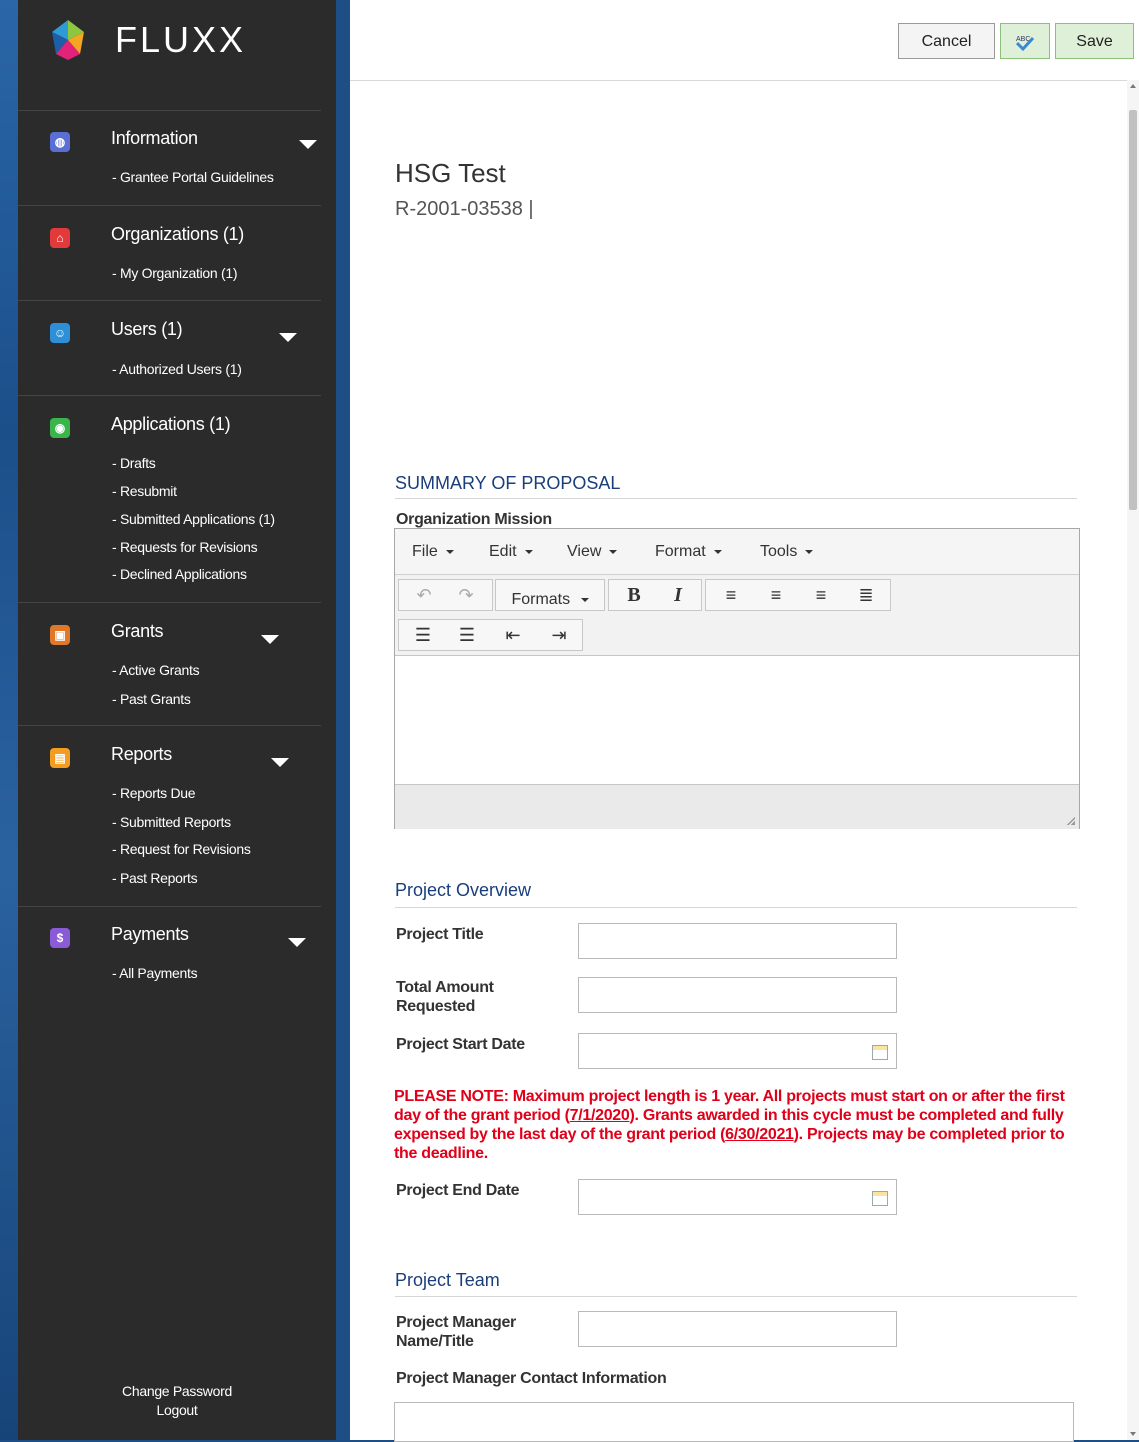 This screenshot has height=1442, width=1139. I want to click on scrollbar, so click(1133, 760).